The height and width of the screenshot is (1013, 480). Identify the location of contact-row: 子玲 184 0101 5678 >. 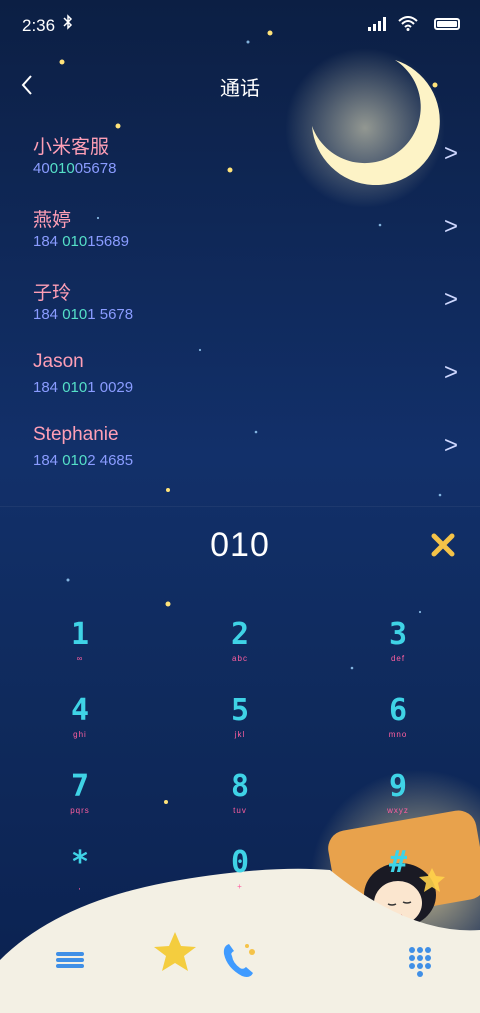
(240, 306).